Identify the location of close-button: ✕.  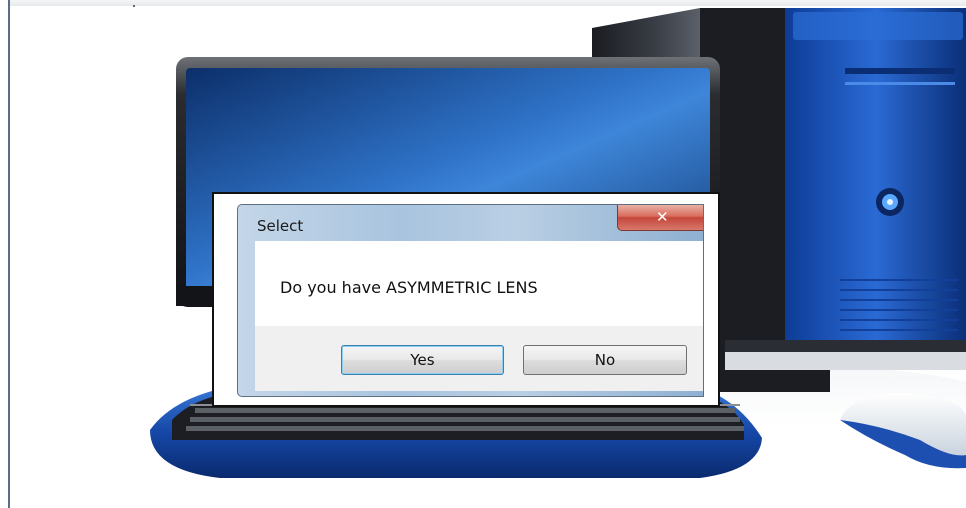
(660, 218).